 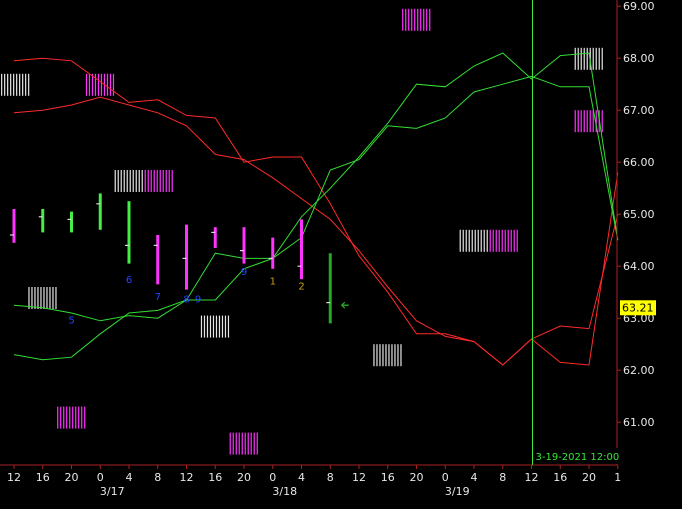 What do you see at coordinates (617, 477) in the screenshot?
I see `x-tick-label: 1` at bounding box center [617, 477].